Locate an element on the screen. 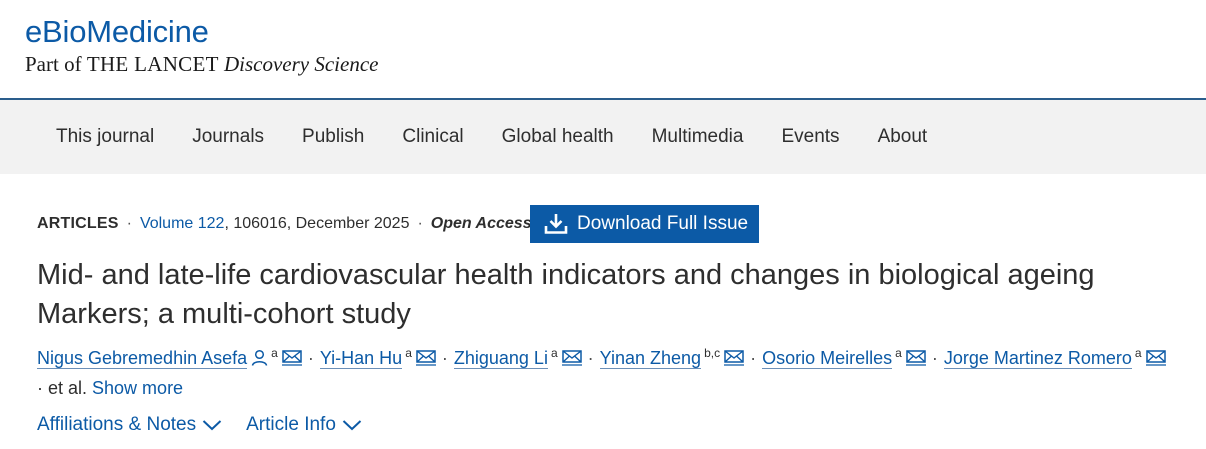 The image size is (1206, 449). subtitle-lancet: THE LANCET is located at coordinates (152, 64).